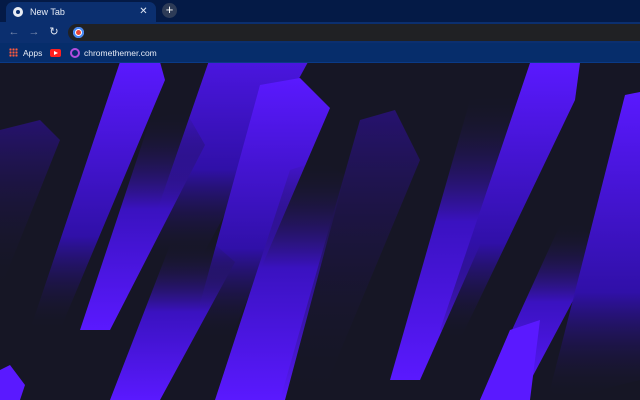 This screenshot has width=640, height=400. What do you see at coordinates (120, 52) in the screenshot?
I see `bookmark-chromethemer-label: chromethemer.com` at bounding box center [120, 52].